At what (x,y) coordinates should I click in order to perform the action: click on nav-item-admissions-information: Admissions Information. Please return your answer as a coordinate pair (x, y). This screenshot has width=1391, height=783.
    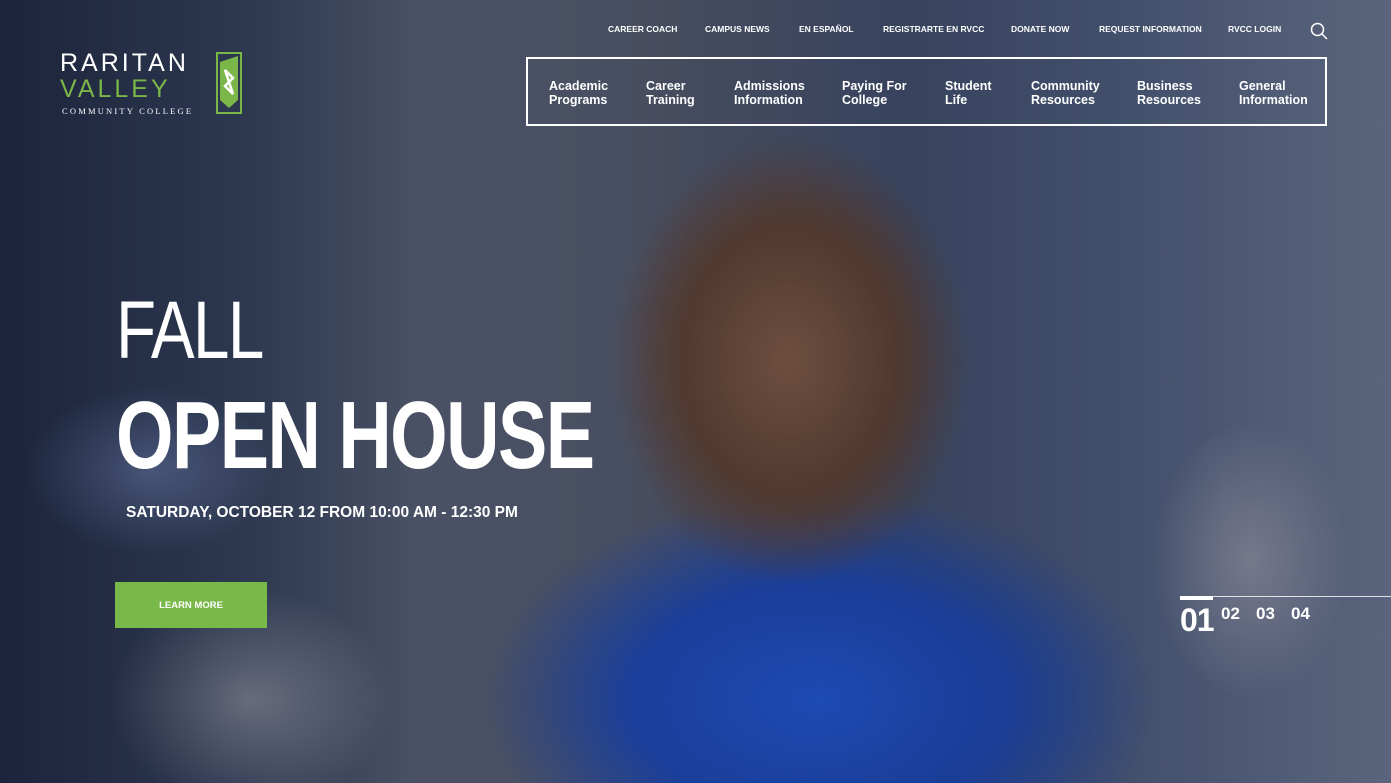
    Looking at the image, I should click on (769, 93).